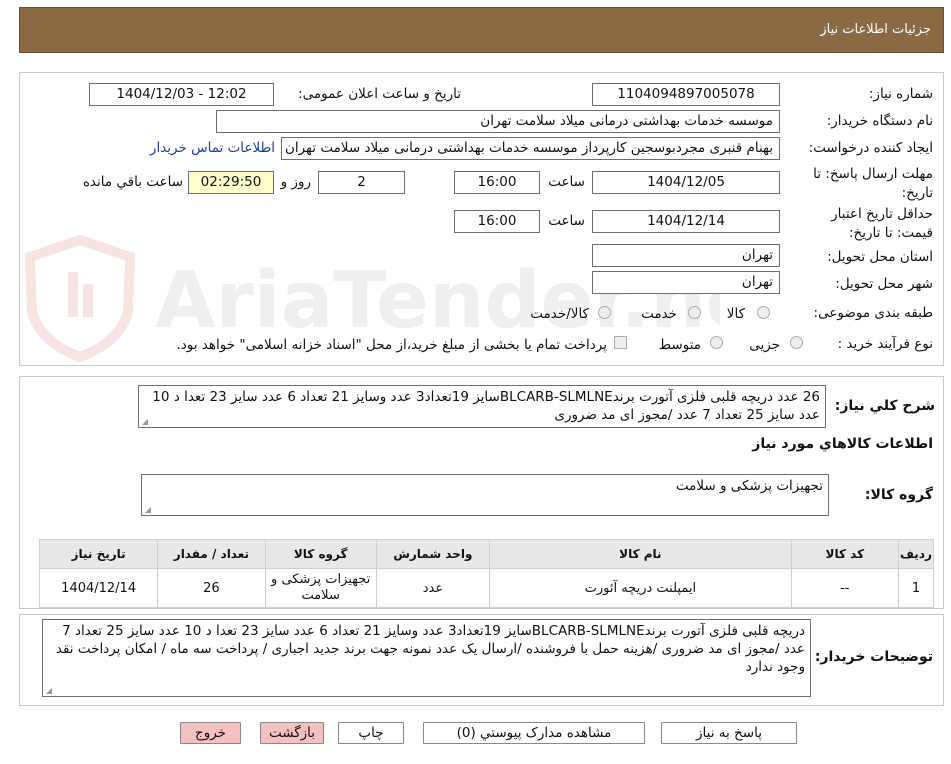 The height and width of the screenshot is (764, 951). What do you see at coordinates (764, 345) in the screenshot?
I see `process-minor-label: جزیی` at bounding box center [764, 345].